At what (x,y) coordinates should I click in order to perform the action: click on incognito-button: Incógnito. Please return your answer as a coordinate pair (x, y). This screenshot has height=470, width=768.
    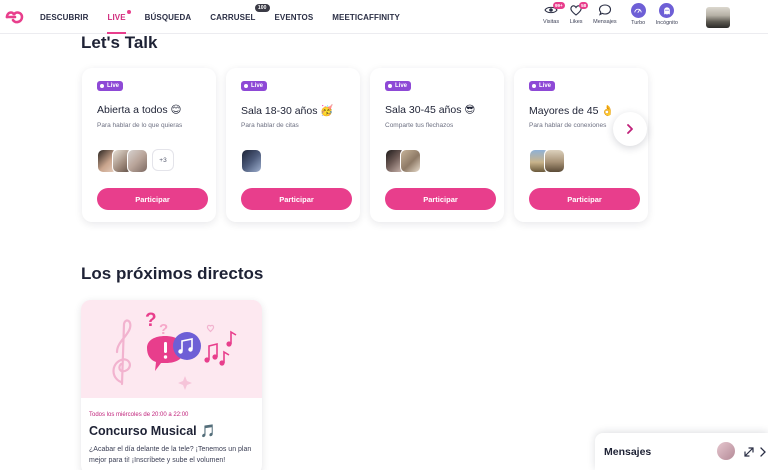
    Looking at the image, I should click on (667, 17).